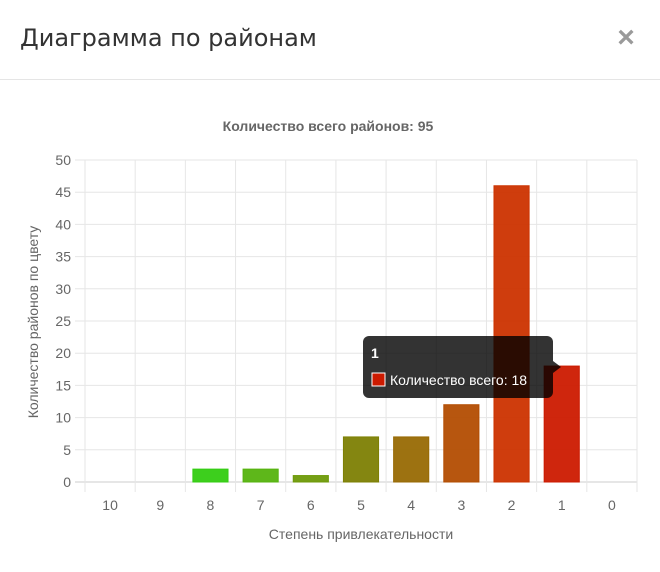 This screenshot has height=572, width=660. I want to click on x-tick-label: 0, so click(612, 505).